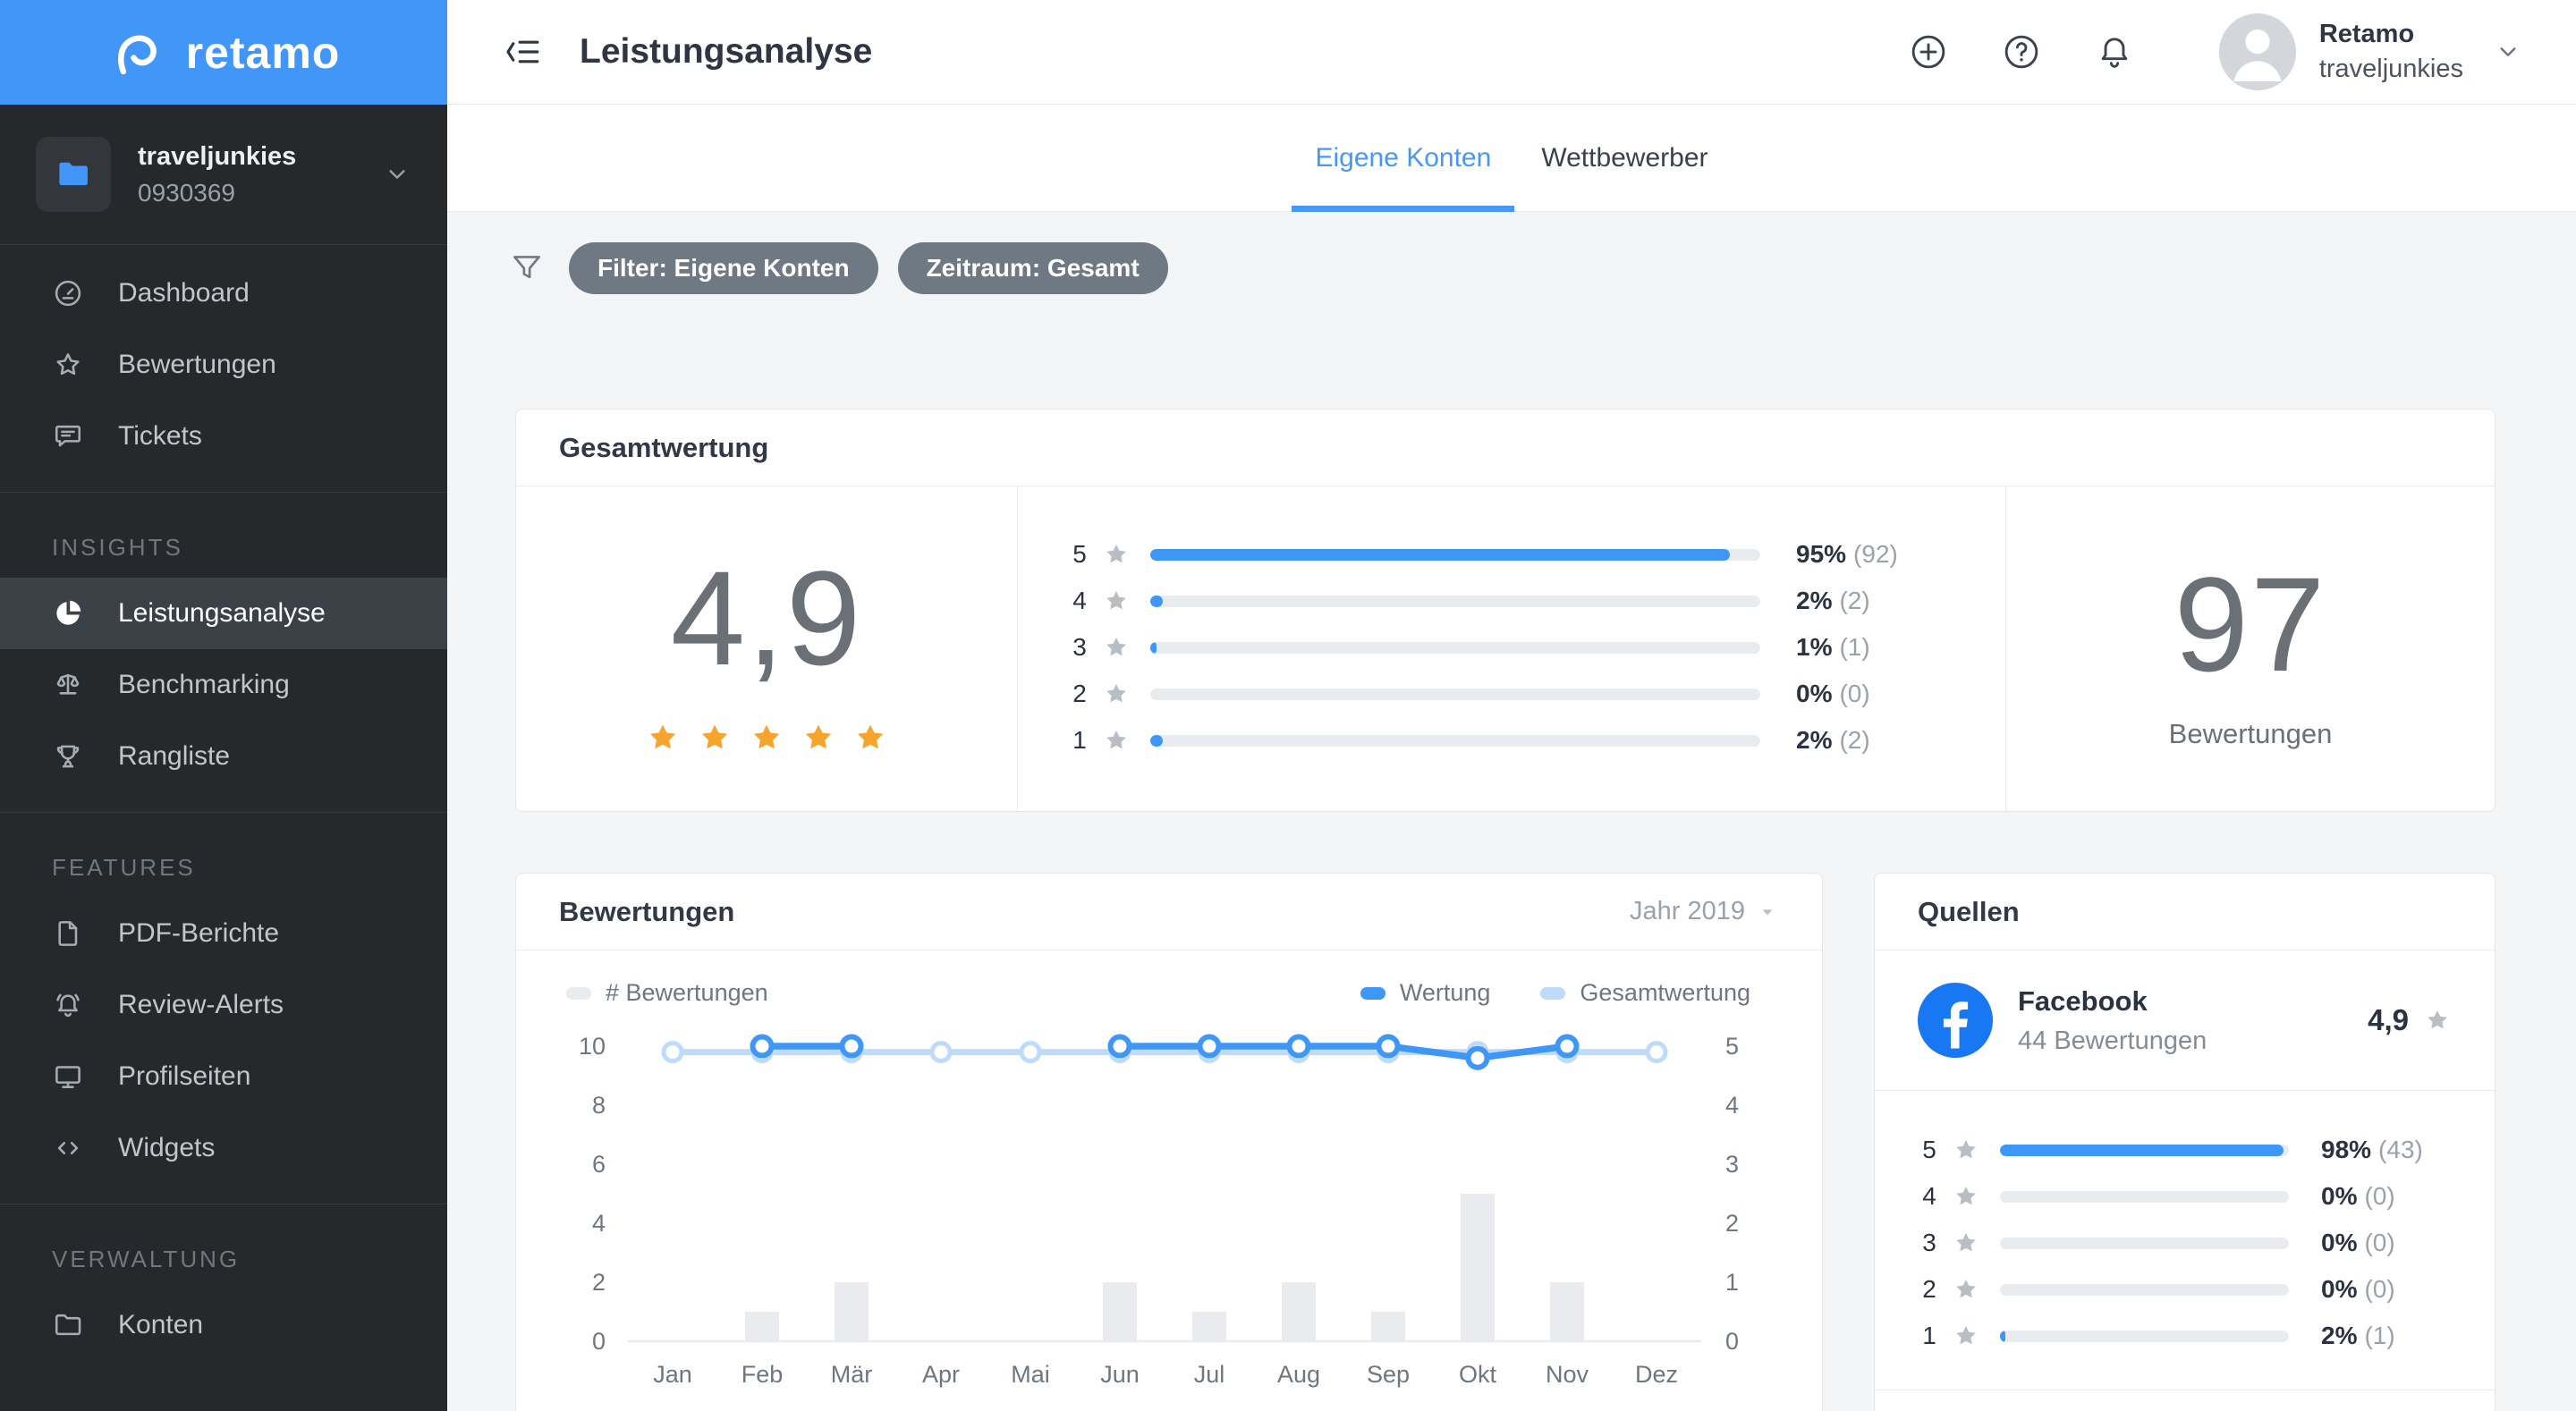 The image size is (2576, 1411). What do you see at coordinates (2185, 1289) in the screenshot?
I see `rating-distribution-row: 2 0% (0)` at bounding box center [2185, 1289].